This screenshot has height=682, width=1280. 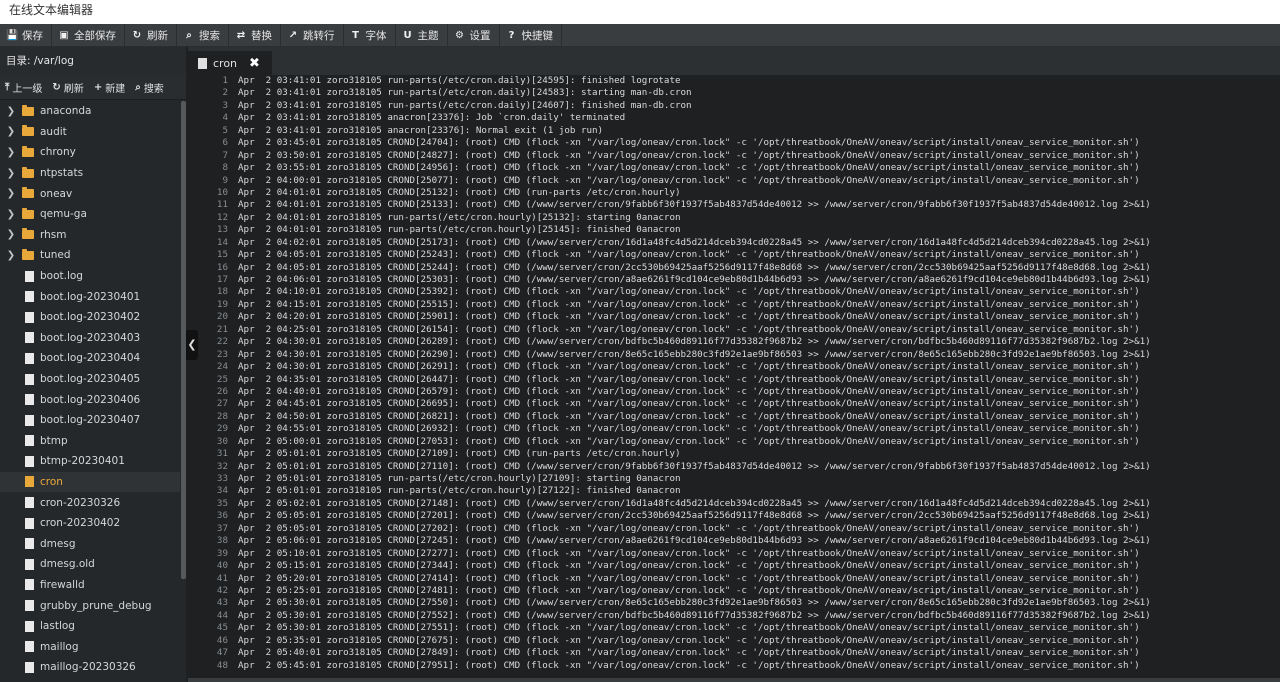 I want to click on save-button: 💾 保存, so click(x=26, y=35).